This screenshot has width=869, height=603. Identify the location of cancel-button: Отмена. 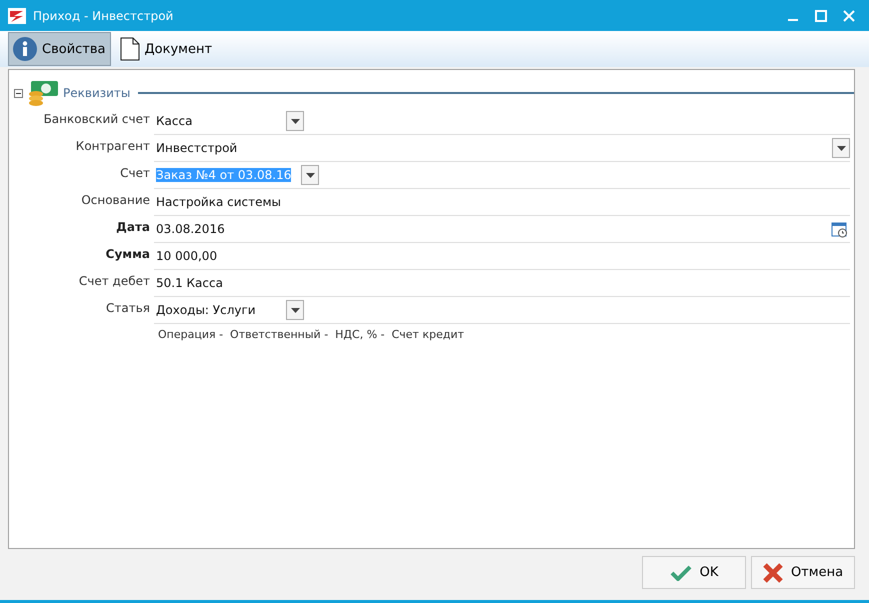
(803, 572).